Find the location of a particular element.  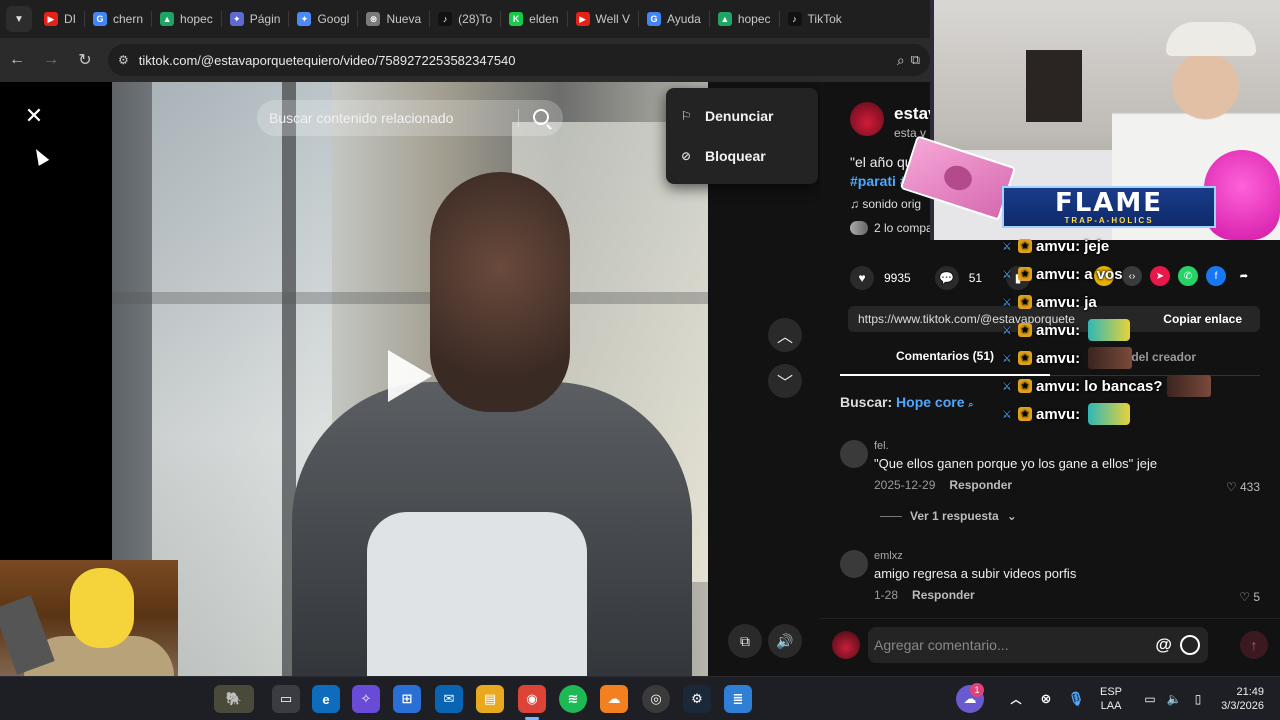

browser-tab: ♪ (28)To is located at coordinates (465, 19).